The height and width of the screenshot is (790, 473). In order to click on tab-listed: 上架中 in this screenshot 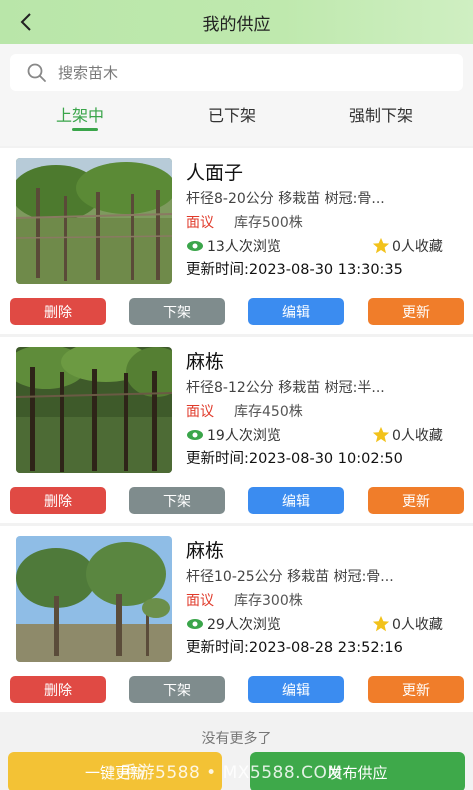, I will do `click(80, 114)`.